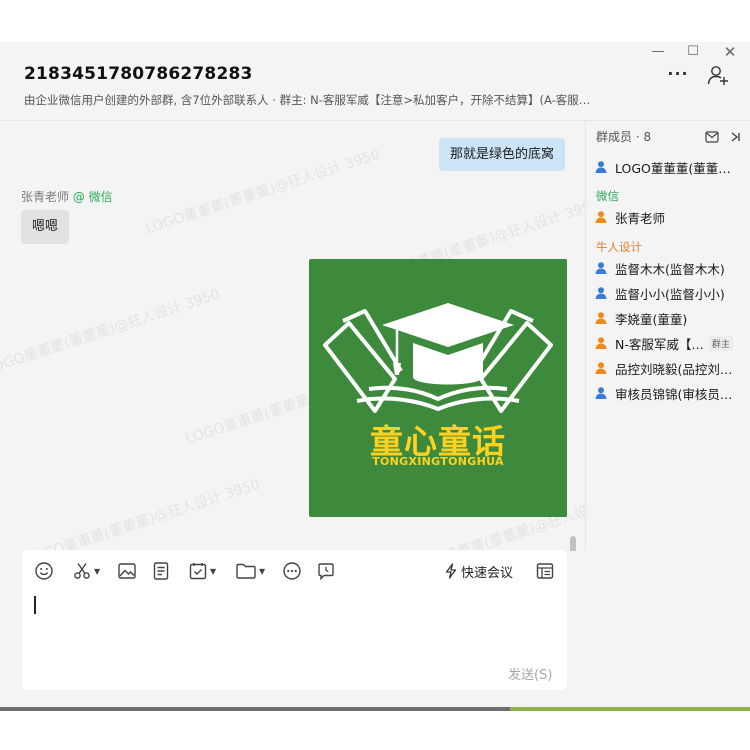  I want to click on sender-source: @ 微信, so click(92, 197).